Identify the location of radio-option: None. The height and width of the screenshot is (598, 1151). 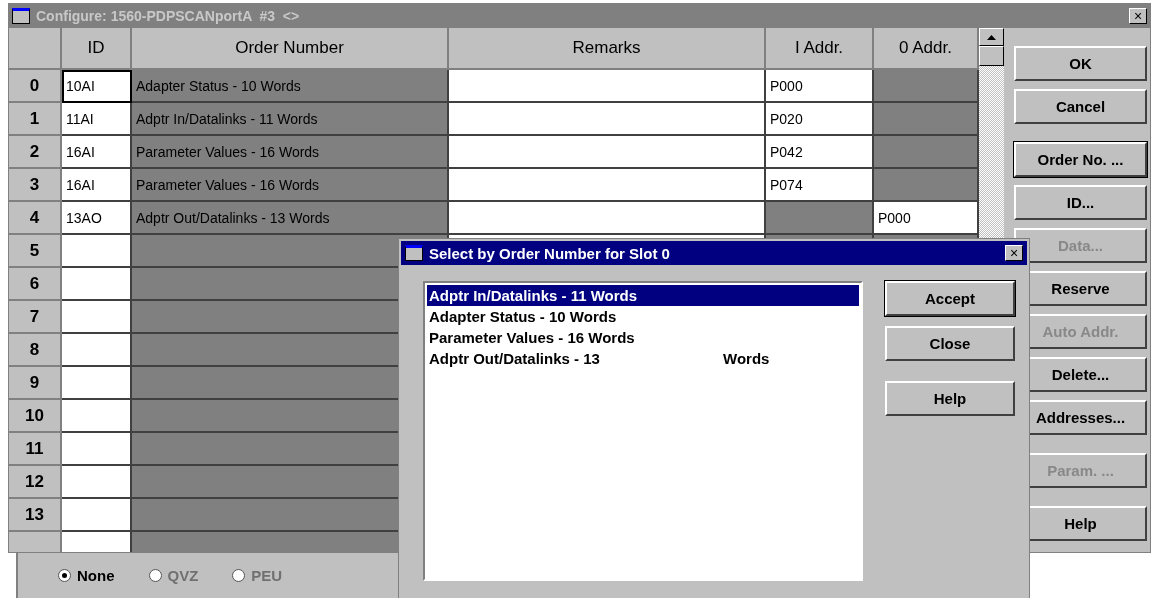
(86, 575).